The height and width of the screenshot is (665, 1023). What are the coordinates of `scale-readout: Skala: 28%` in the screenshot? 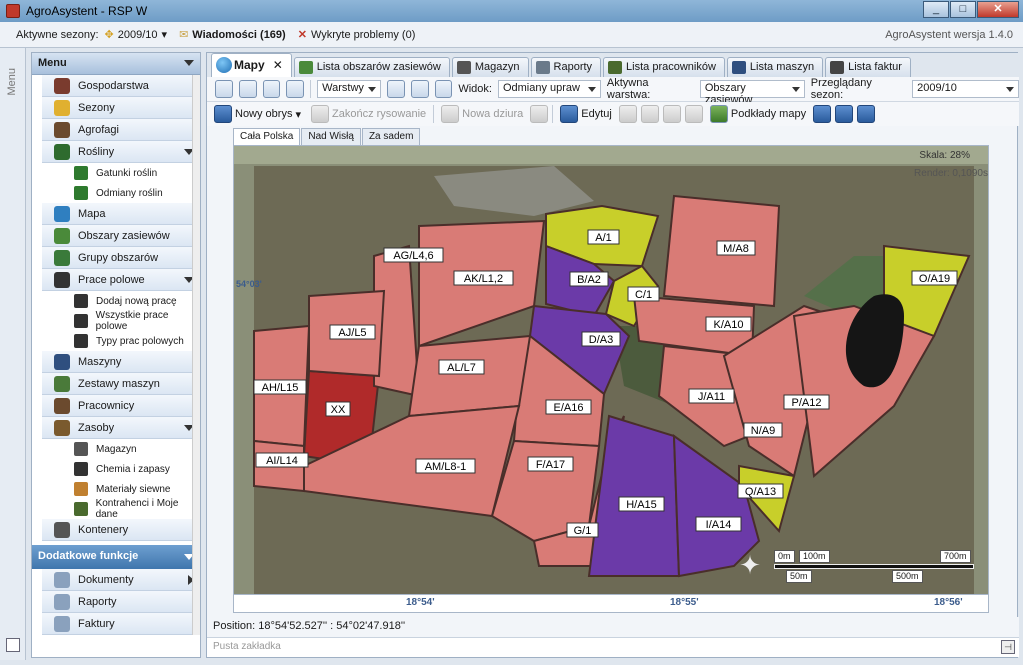 It's located at (944, 155).